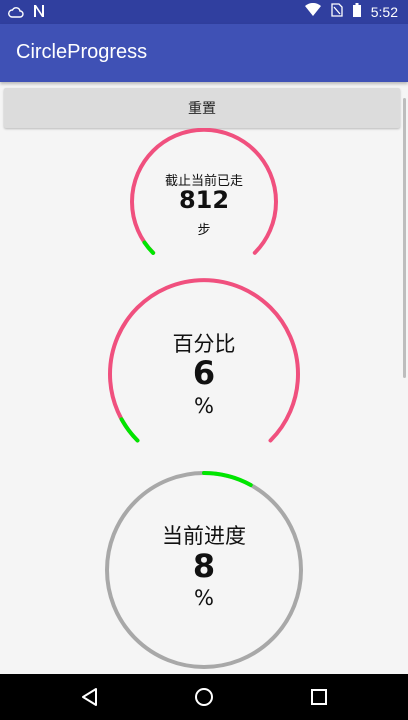  What do you see at coordinates (204, 230) in the screenshot?
I see `gauge-unit: 步` at bounding box center [204, 230].